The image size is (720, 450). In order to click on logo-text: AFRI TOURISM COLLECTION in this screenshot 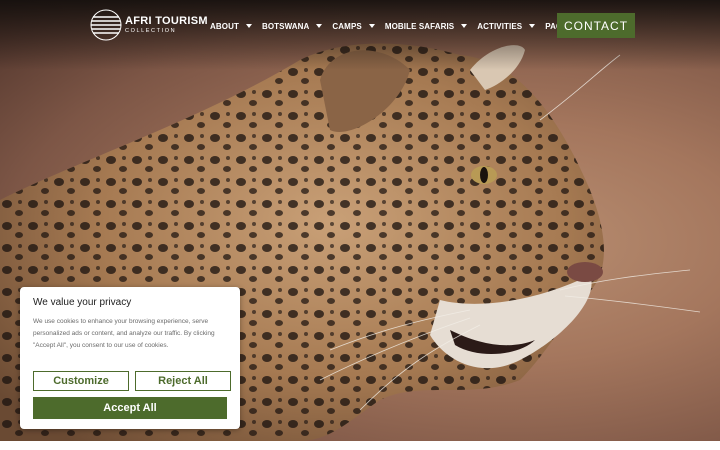, I will do `click(166, 24)`.